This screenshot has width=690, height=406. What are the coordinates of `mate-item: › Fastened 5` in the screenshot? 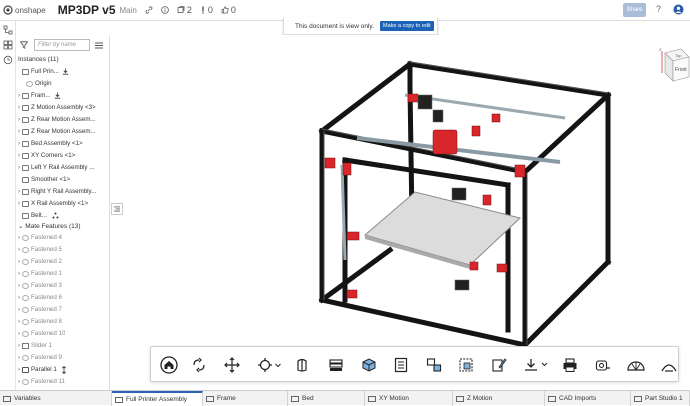 It's located at (62, 249).